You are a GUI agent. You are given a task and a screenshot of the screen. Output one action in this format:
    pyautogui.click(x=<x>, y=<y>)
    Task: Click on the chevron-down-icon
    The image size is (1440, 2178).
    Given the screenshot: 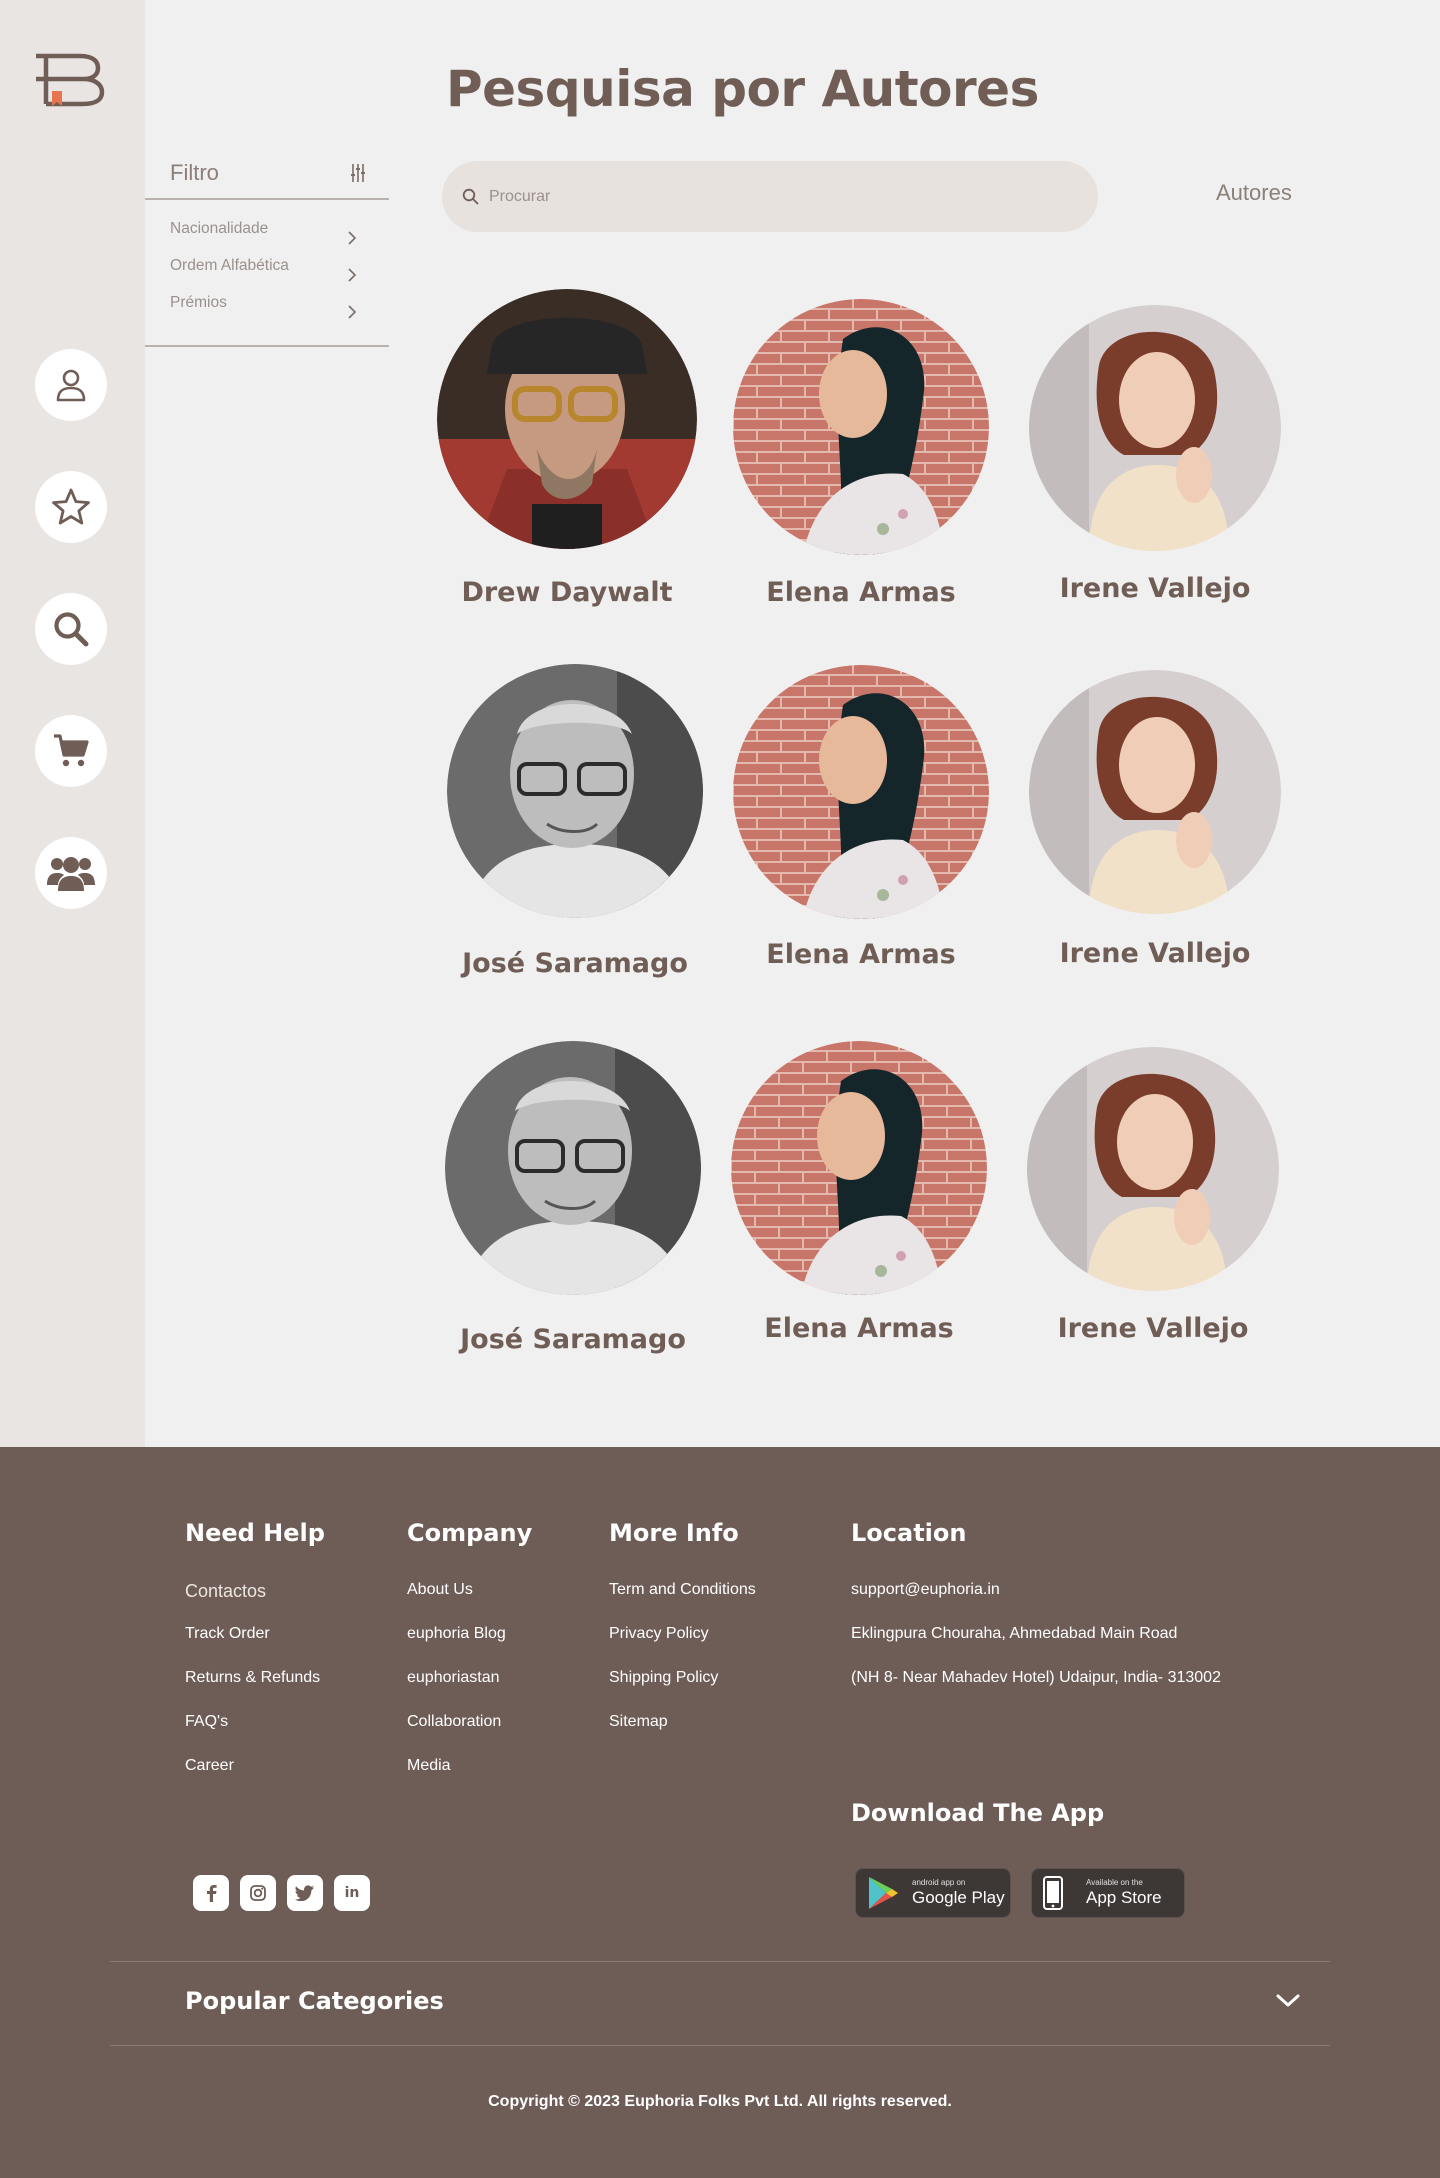 What is the action you would take?
    pyautogui.click(x=1288, y=2003)
    